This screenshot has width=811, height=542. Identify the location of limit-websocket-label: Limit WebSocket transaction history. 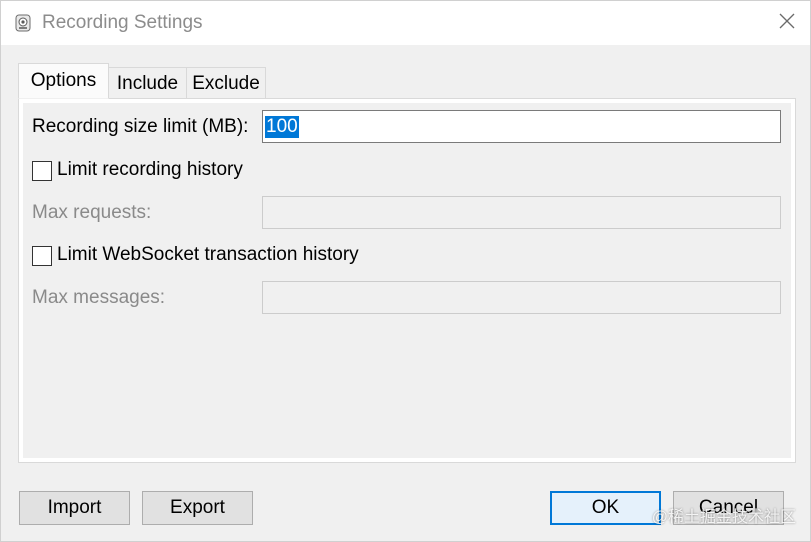
(208, 255).